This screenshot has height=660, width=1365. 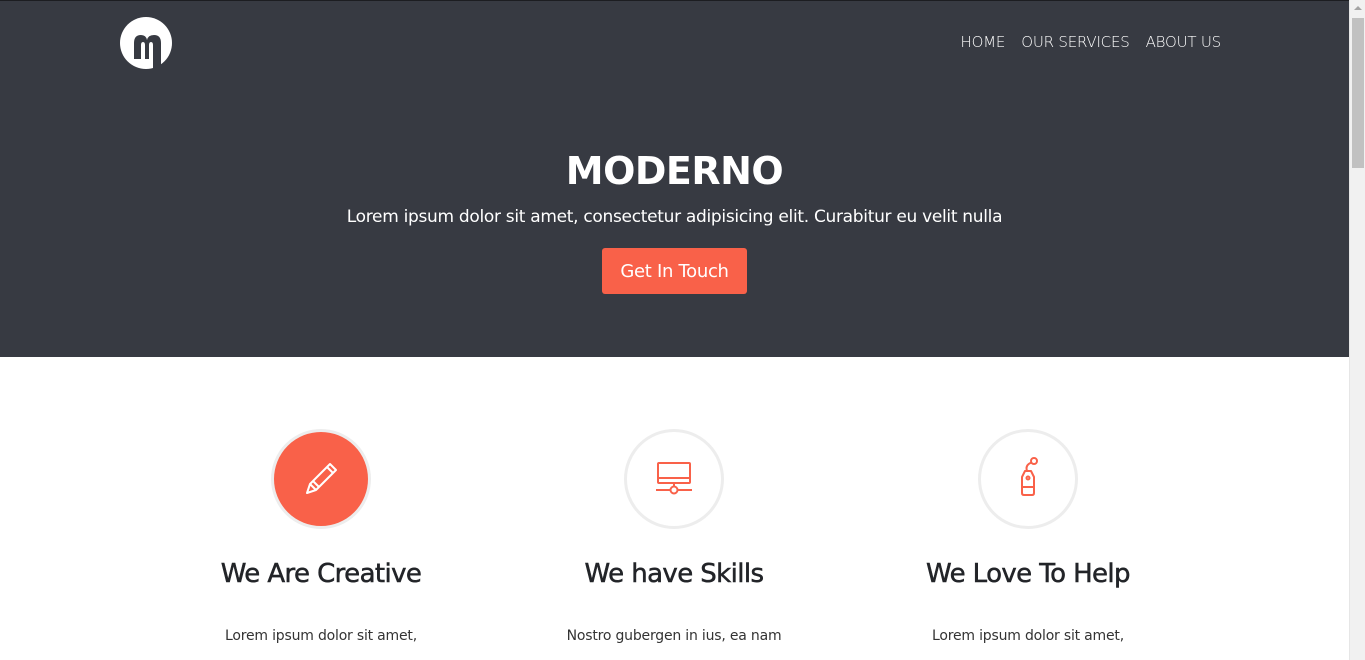 I want to click on get-in-touch-button: Get In Touch, so click(x=674, y=271).